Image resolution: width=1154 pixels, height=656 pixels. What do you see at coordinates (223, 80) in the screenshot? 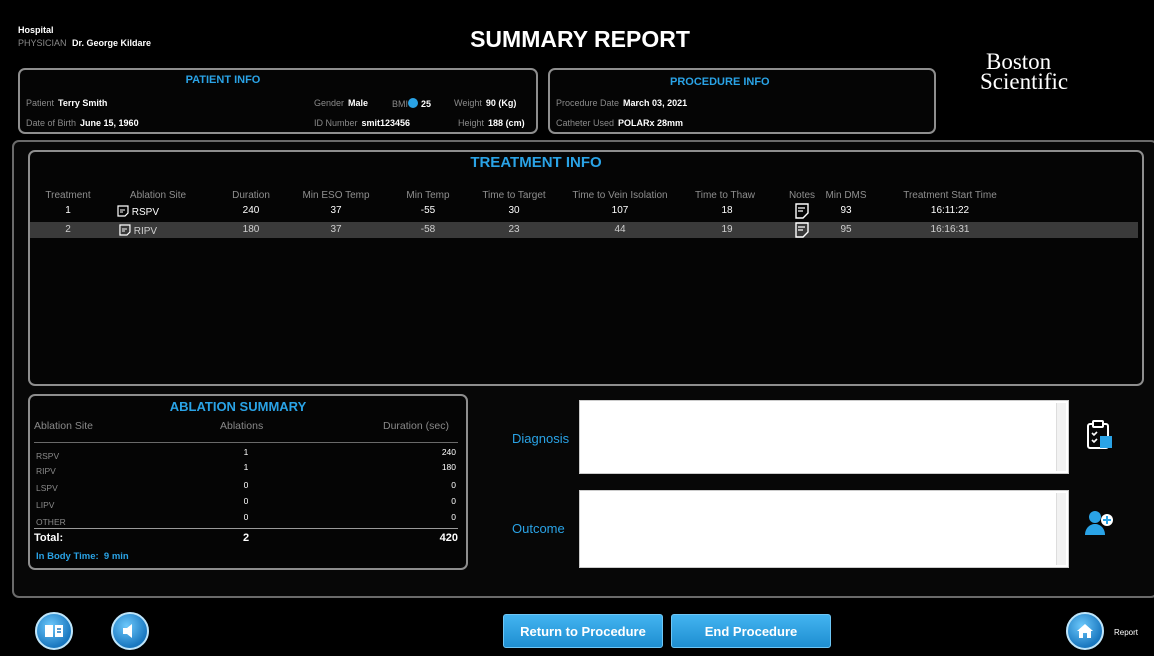
I see `patient-info-title: PATIENT INFO` at bounding box center [223, 80].